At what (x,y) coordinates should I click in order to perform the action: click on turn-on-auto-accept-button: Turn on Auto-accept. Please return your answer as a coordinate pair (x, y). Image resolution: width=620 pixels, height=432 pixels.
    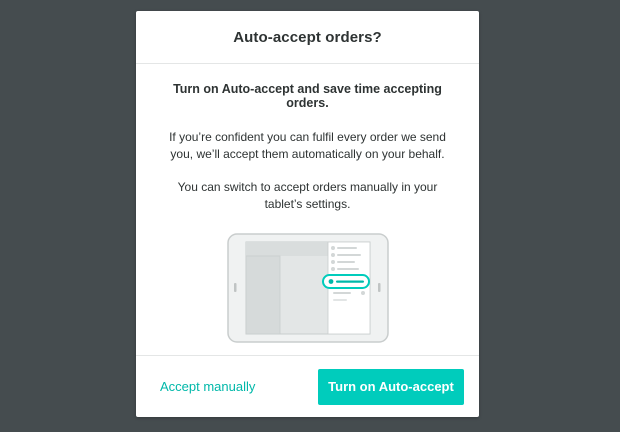
    Looking at the image, I should click on (391, 386).